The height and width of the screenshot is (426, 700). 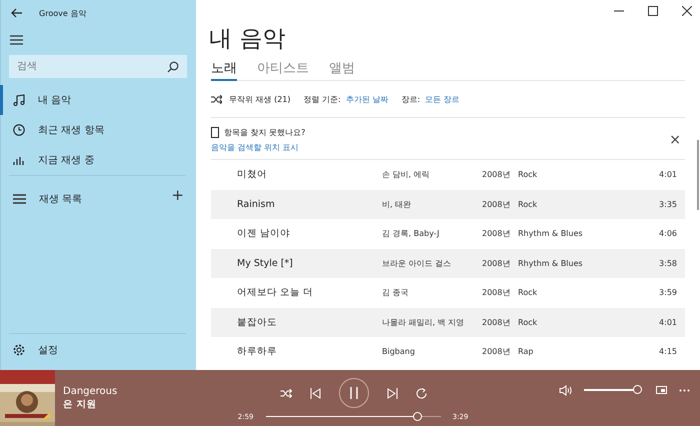 What do you see at coordinates (668, 233) in the screenshot?
I see `song-duration: 4:06` at bounding box center [668, 233].